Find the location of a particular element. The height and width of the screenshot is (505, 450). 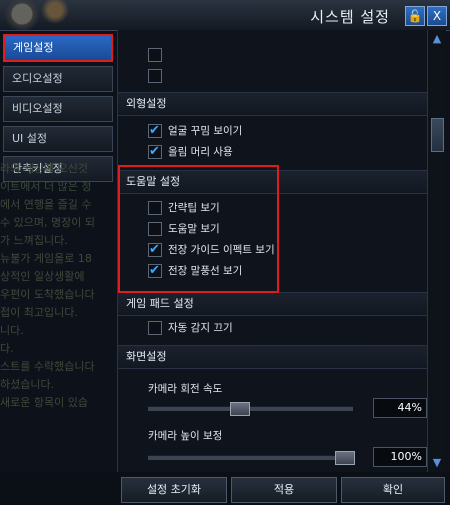

tab-game-settings: 게임설정 is located at coordinates (58, 48).